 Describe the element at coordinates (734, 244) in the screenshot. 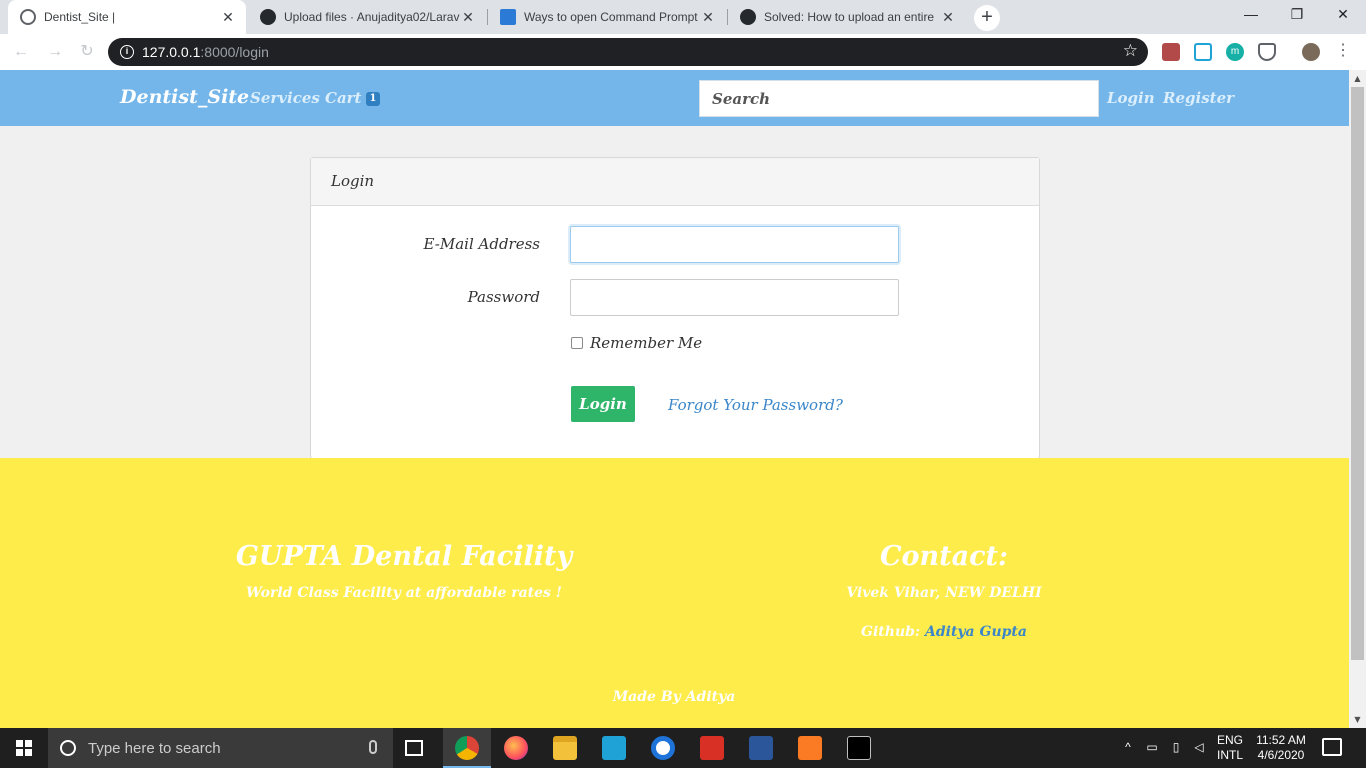

I see `email-field` at that location.